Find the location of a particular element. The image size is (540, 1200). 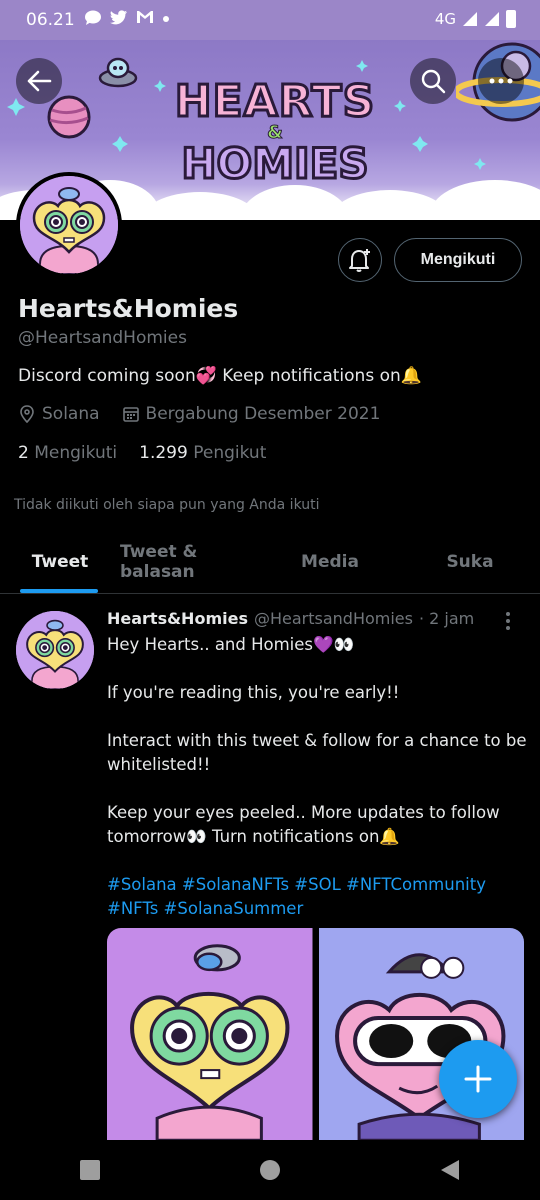

nft-character-illustration is located at coordinates (210, 1034).